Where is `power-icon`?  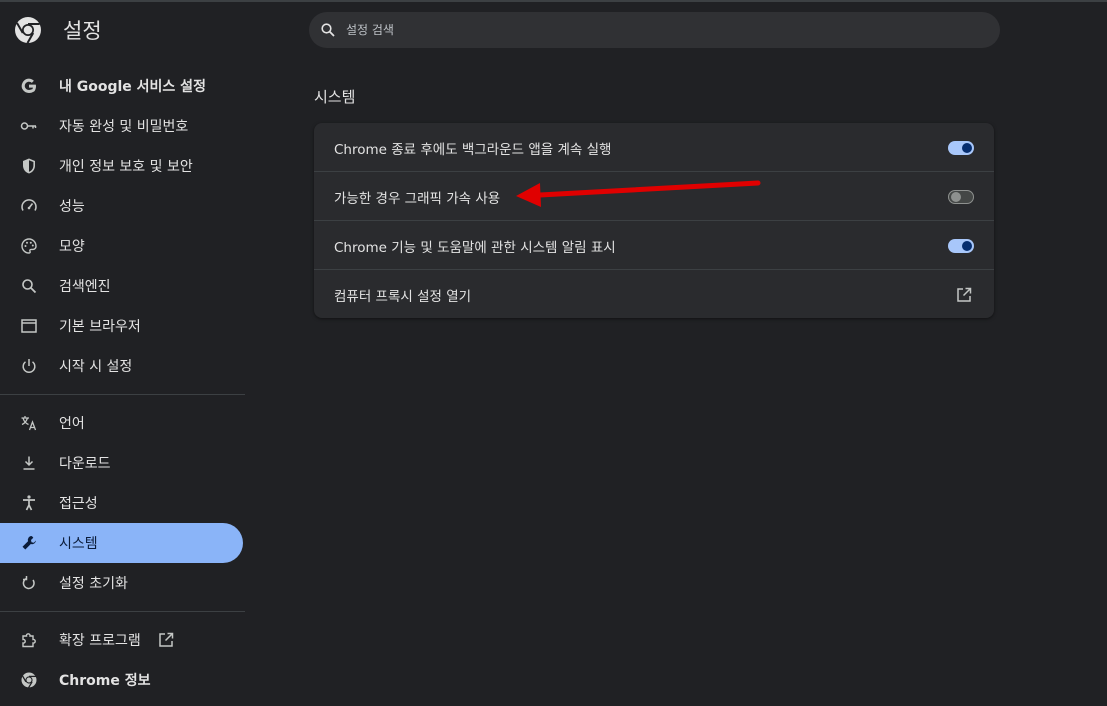
power-icon is located at coordinates (29, 366).